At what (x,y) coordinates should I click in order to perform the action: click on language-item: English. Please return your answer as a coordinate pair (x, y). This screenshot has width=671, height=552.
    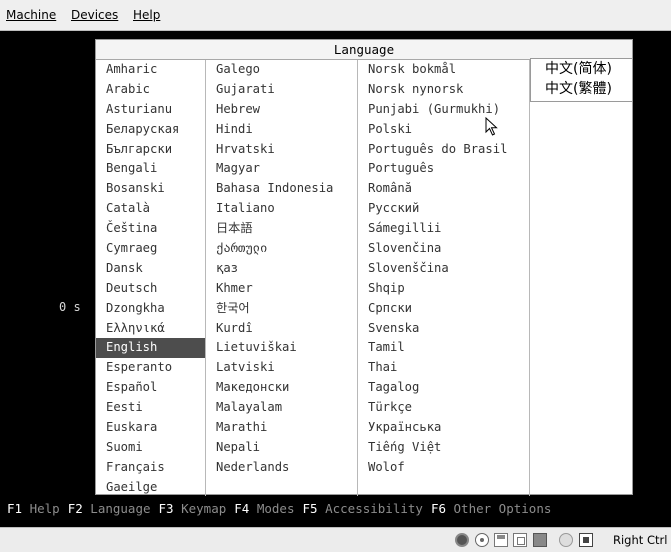
    Looking at the image, I should click on (150, 348).